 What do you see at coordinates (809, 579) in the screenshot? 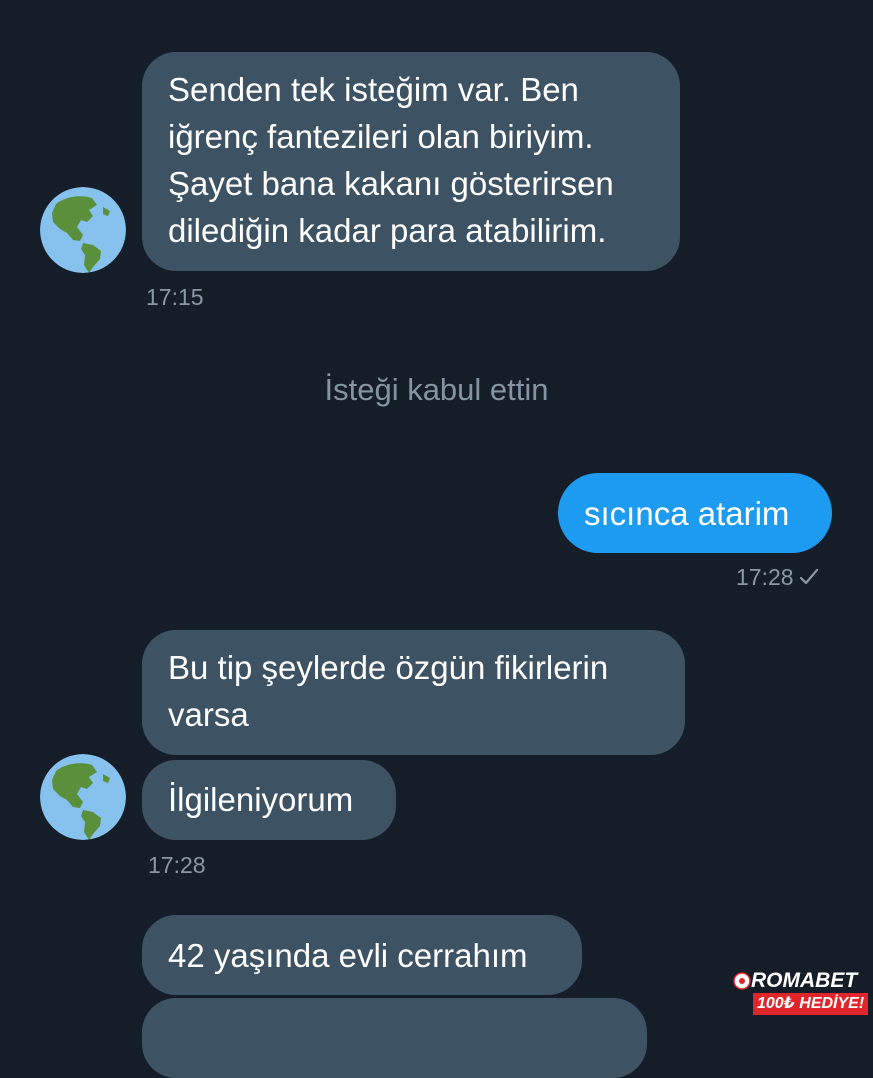
I see `sent-check-icon` at bounding box center [809, 579].